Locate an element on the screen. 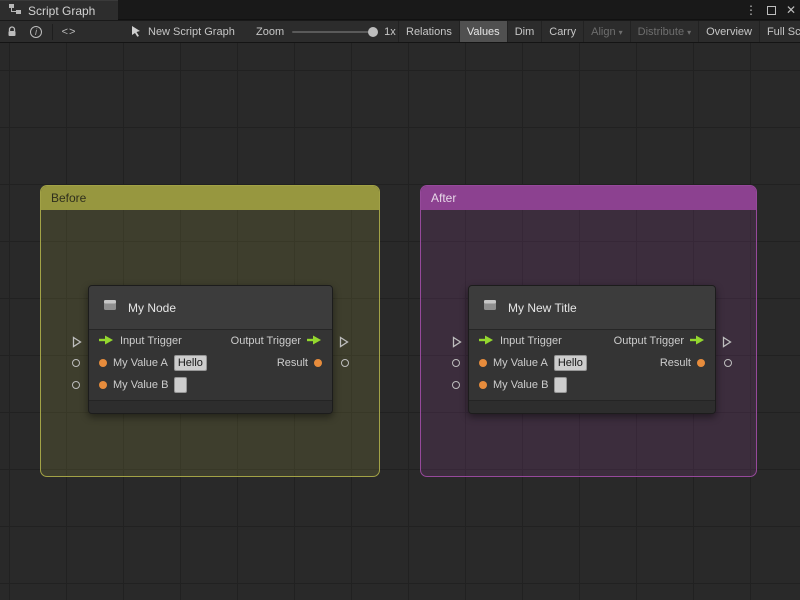 The height and width of the screenshot is (600, 800). current-graph: New Script Graph is located at coordinates (182, 31).